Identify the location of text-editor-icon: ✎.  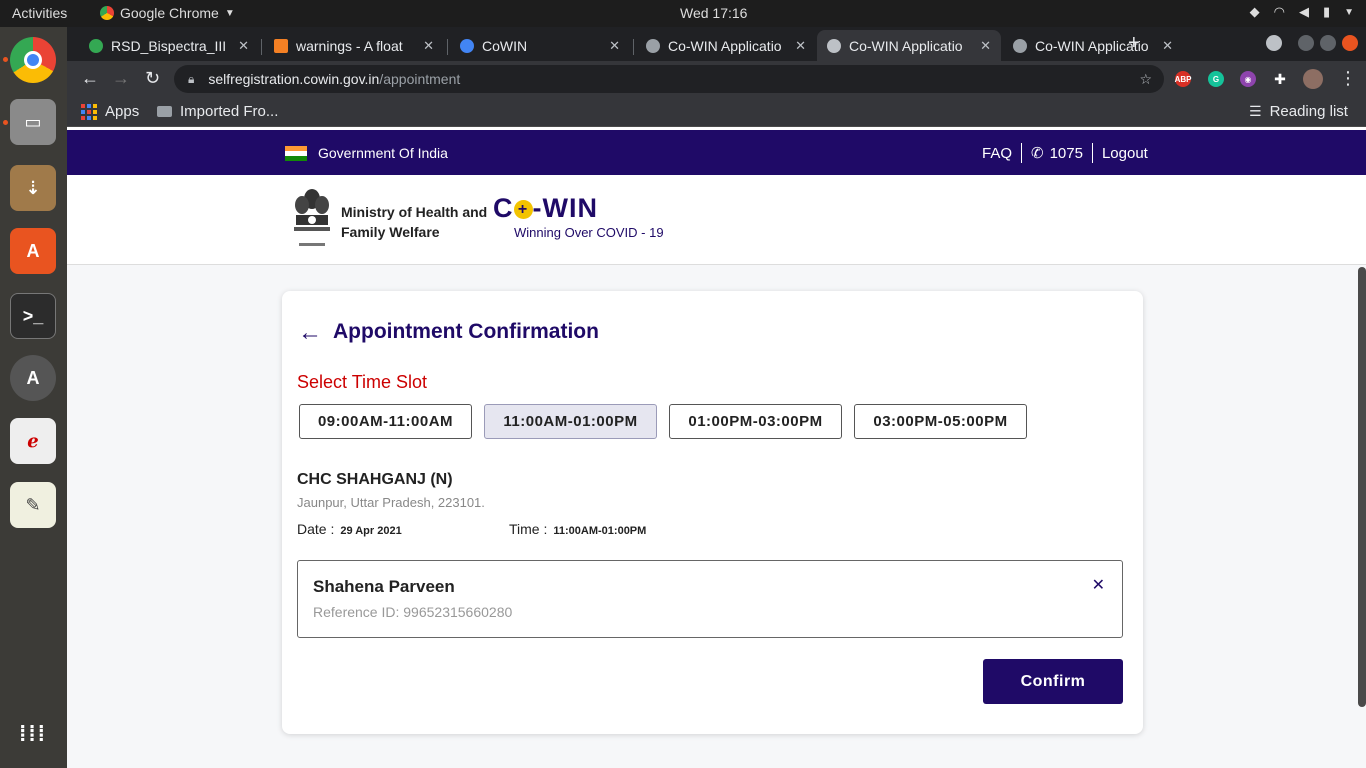
(33, 505).